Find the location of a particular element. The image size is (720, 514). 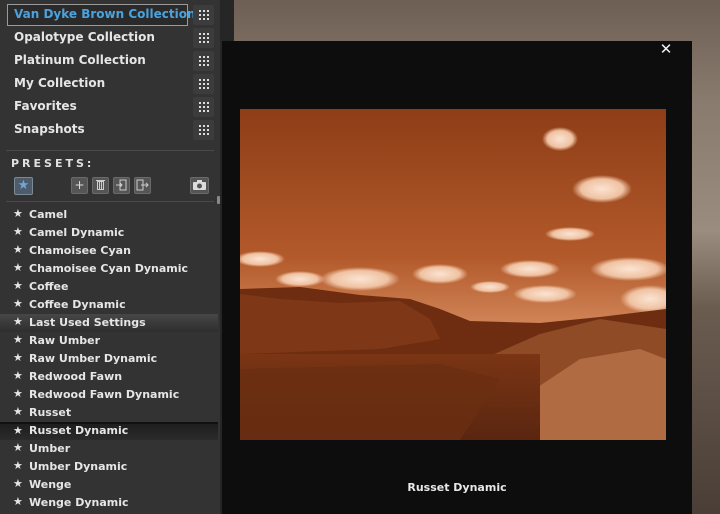

collection-label: My Collection is located at coordinates (60, 83).